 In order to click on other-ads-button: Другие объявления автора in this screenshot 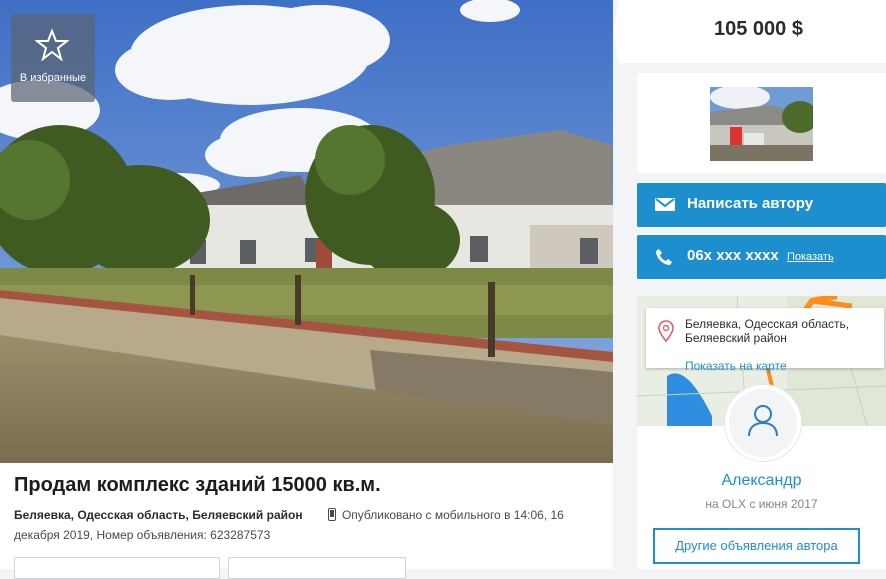, I will do `click(756, 546)`.